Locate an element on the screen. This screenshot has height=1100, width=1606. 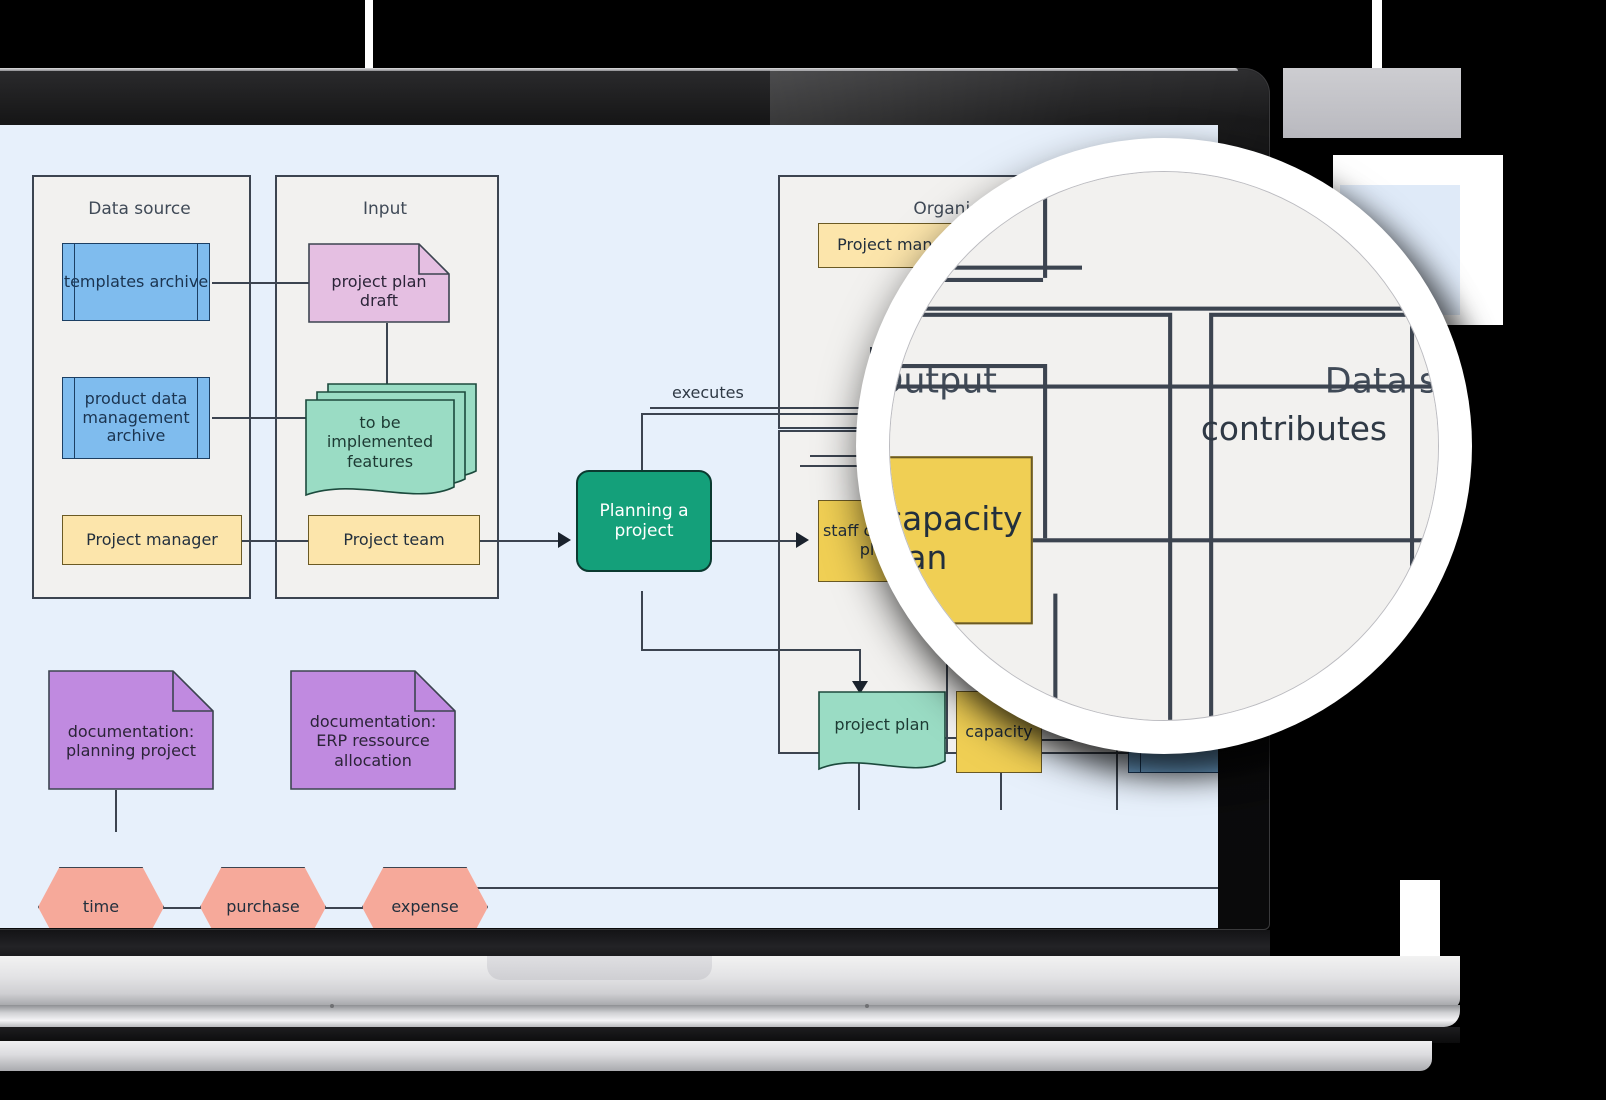
node-project-plan-draft-label: project plan draft is located at coordinates (379, 291).